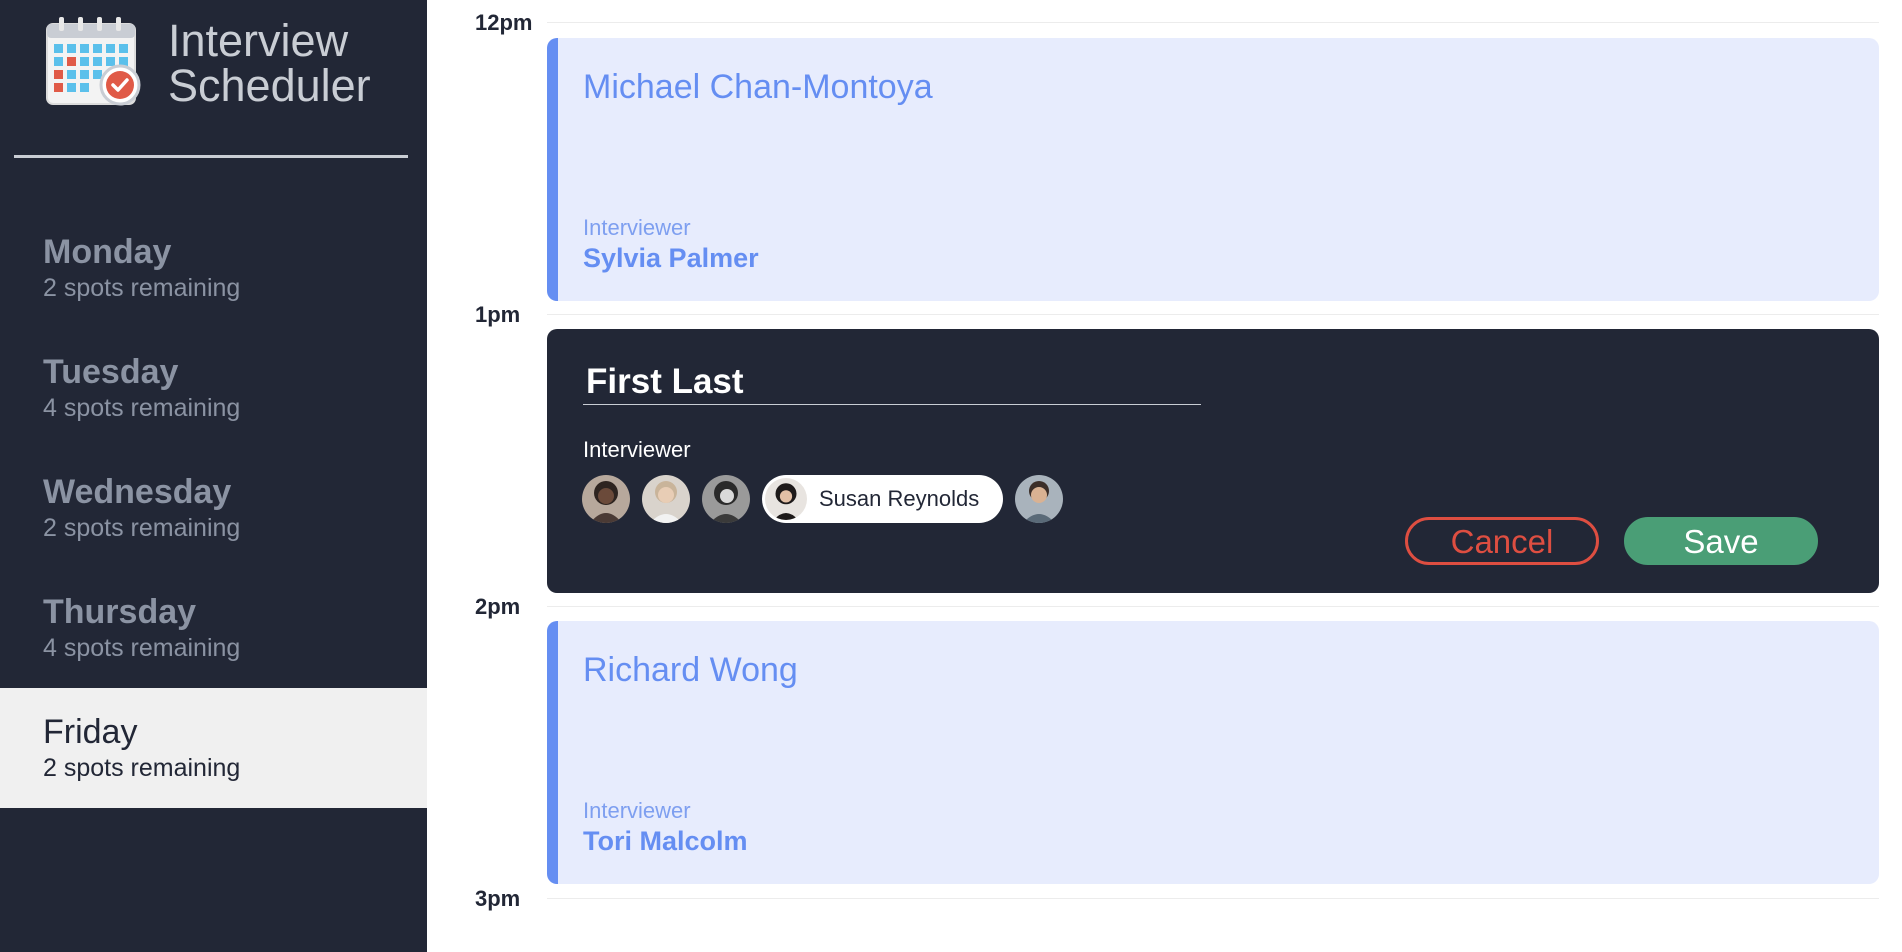 The height and width of the screenshot is (952, 1902). I want to click on app-title-line1: Interview, so click(258, 40).